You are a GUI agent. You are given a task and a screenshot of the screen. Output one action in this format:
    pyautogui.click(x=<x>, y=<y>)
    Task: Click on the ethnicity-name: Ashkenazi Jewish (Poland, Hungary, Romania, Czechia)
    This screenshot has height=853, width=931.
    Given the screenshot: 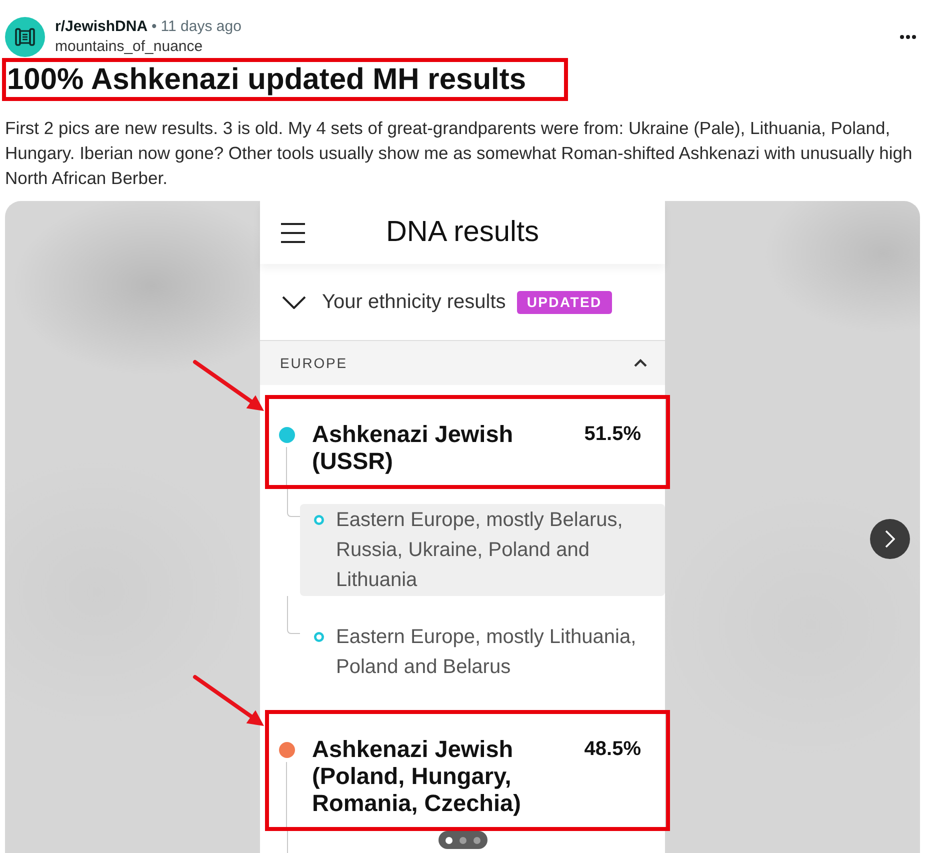 What is the action you would take?
    pyautogui.click(x=417, y=776)
    